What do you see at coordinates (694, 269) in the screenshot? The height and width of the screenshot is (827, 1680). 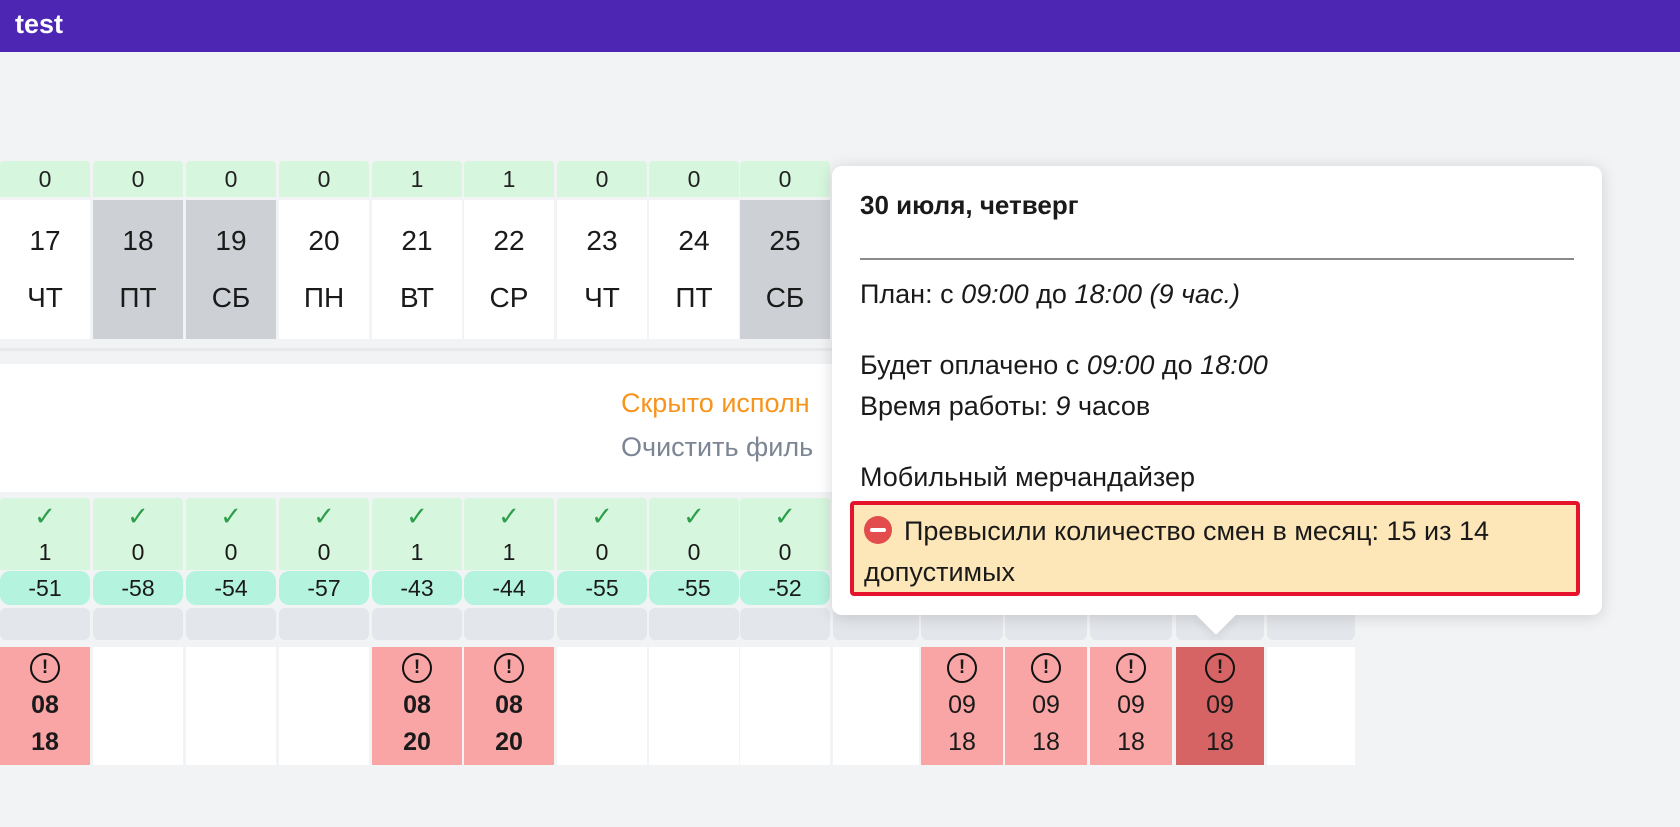 I see `day-header: 24 ПТ` at bounding box center [694, 269].